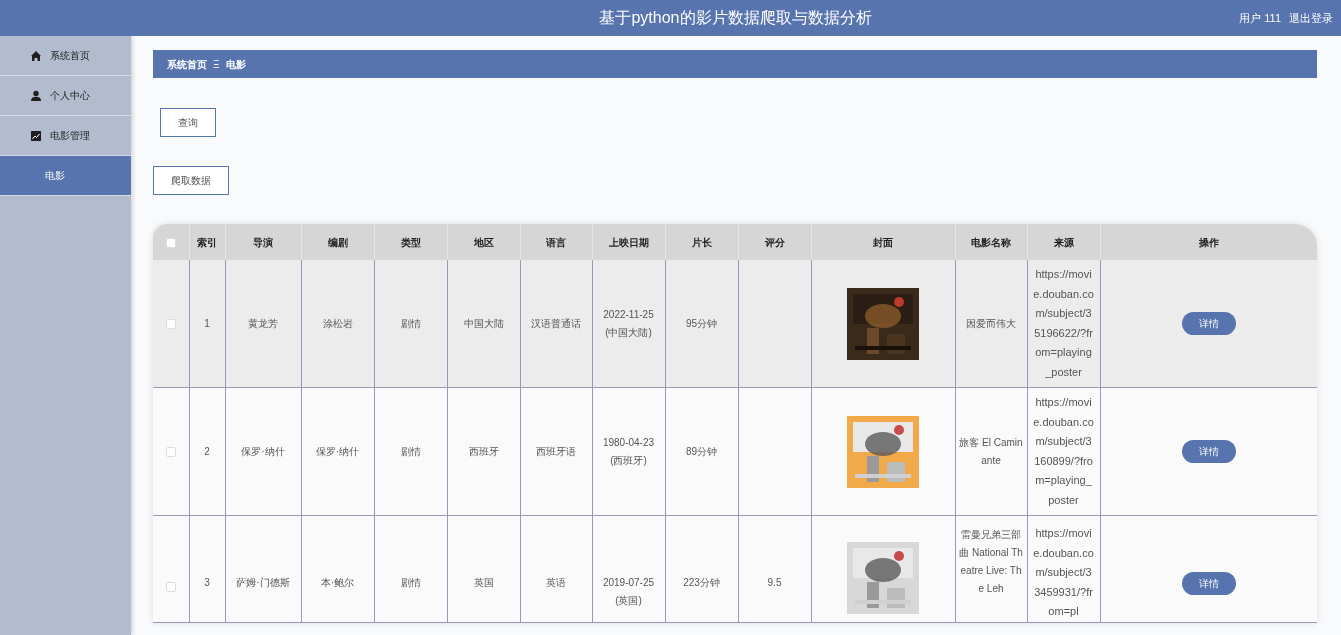 The image size is (1341, 635). What do you see at coordinates (337, 242) in the screenshot?
I see `column-header: 编剧` at bounding box center [337, 242].